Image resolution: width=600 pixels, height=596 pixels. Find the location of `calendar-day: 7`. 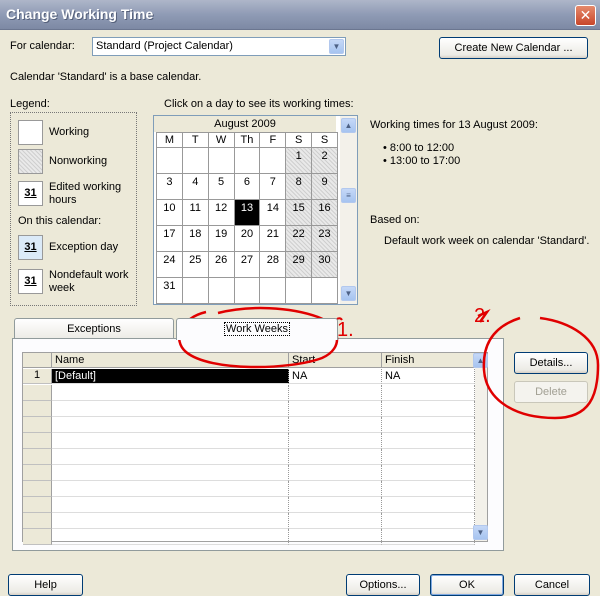

calendar-day: 7 is located at coordinates (273, 186).